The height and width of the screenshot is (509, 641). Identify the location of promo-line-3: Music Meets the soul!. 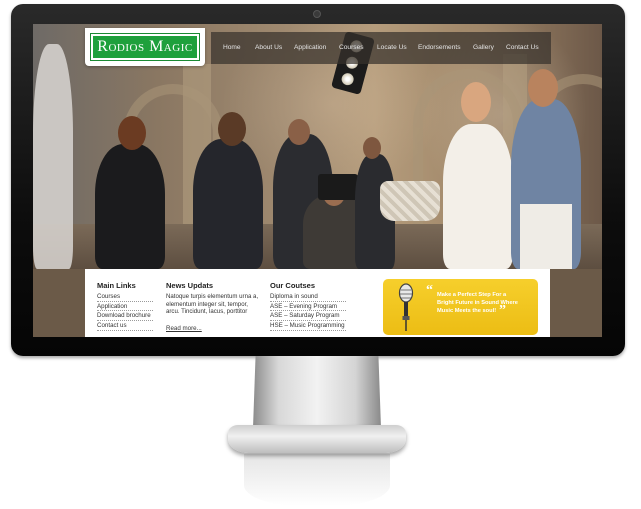
(467, 311).